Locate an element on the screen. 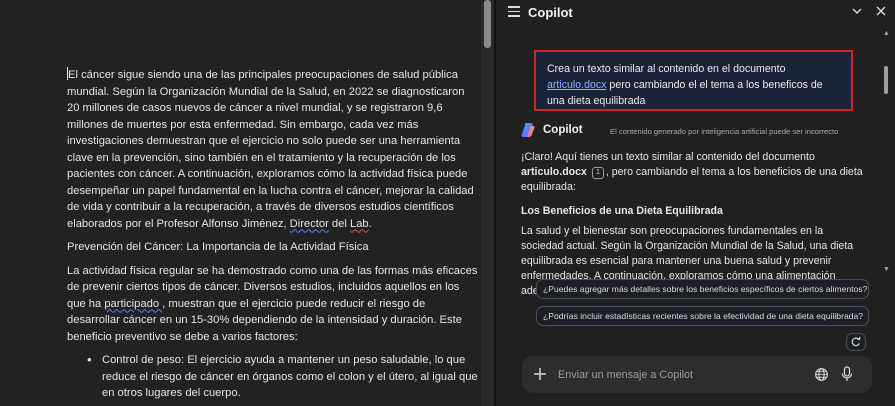 This screenshot has height=406, width=895. copilot-scrollbar: ▲ ▼ is located at coordinates (886, 152).